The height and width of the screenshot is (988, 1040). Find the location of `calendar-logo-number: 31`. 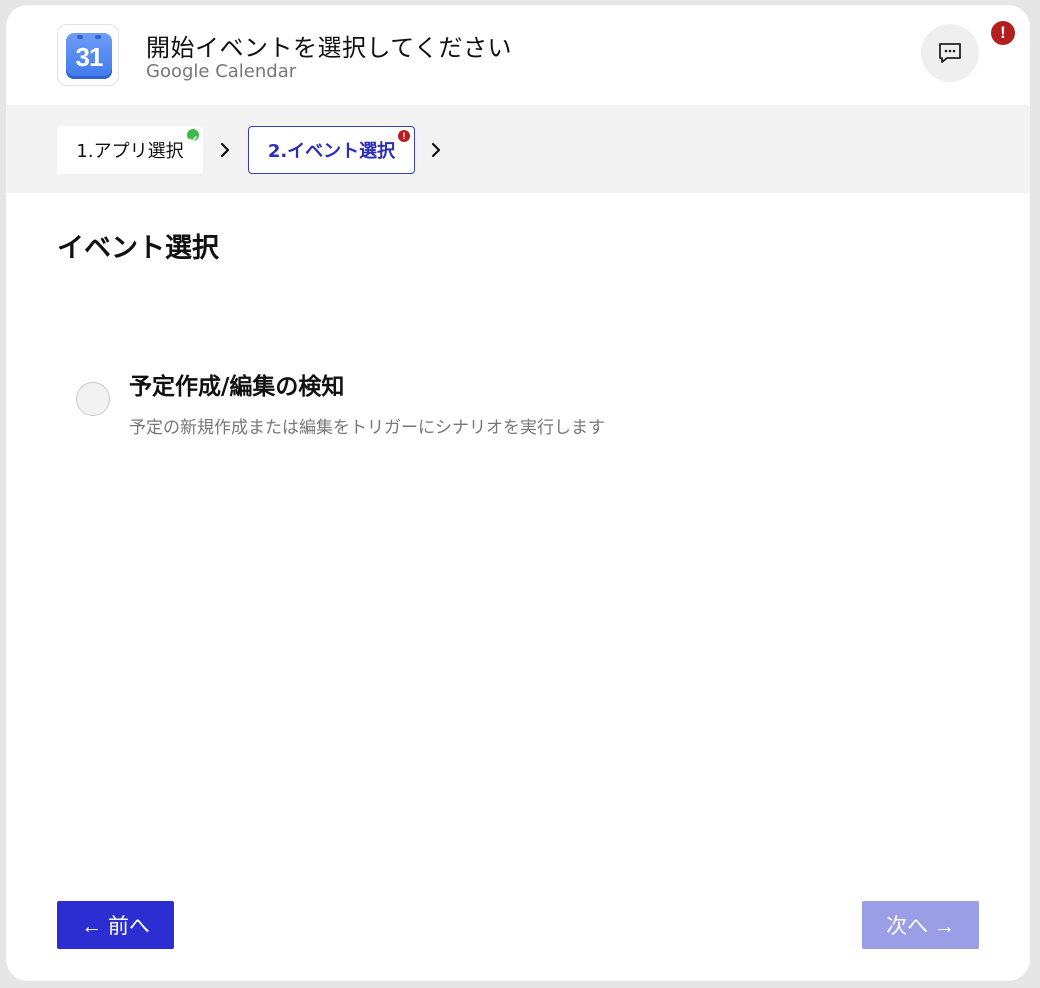

calendar-logo-number: 31 is located at coordinates (89, 57).